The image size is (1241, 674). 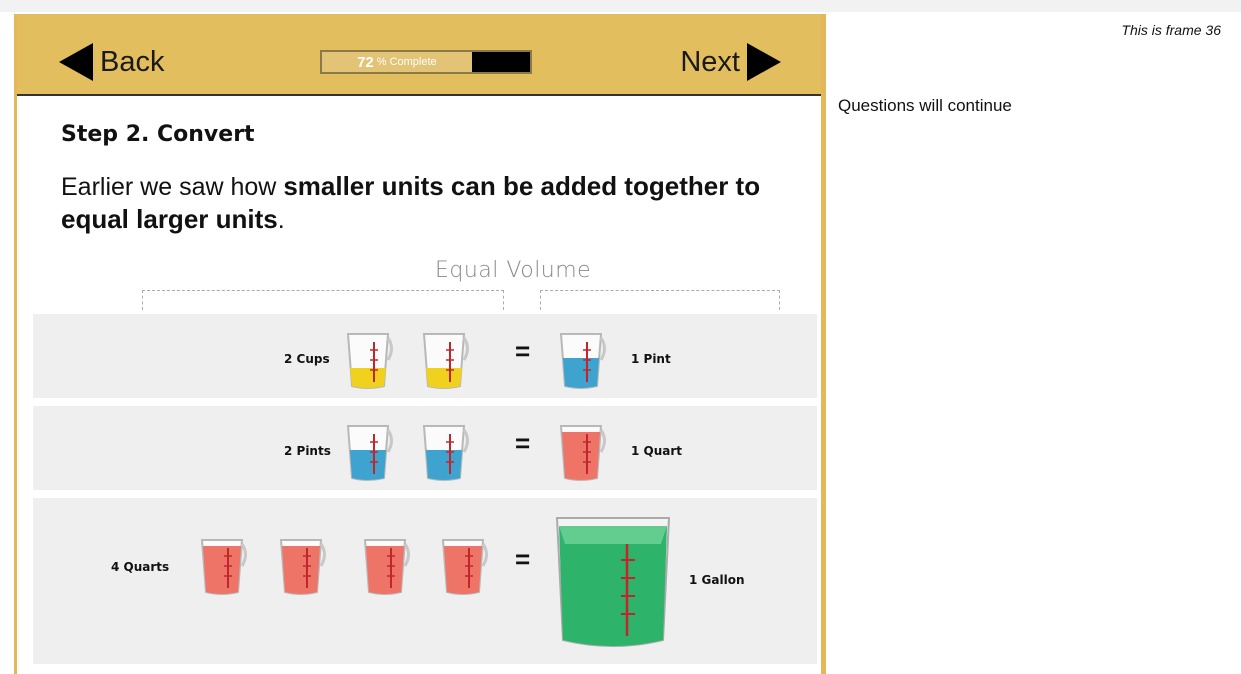 What do you see at coordinates (406, 62) in the screenshot?
I see `progress-suffix: % Complete` at bounding box center [406, 62].